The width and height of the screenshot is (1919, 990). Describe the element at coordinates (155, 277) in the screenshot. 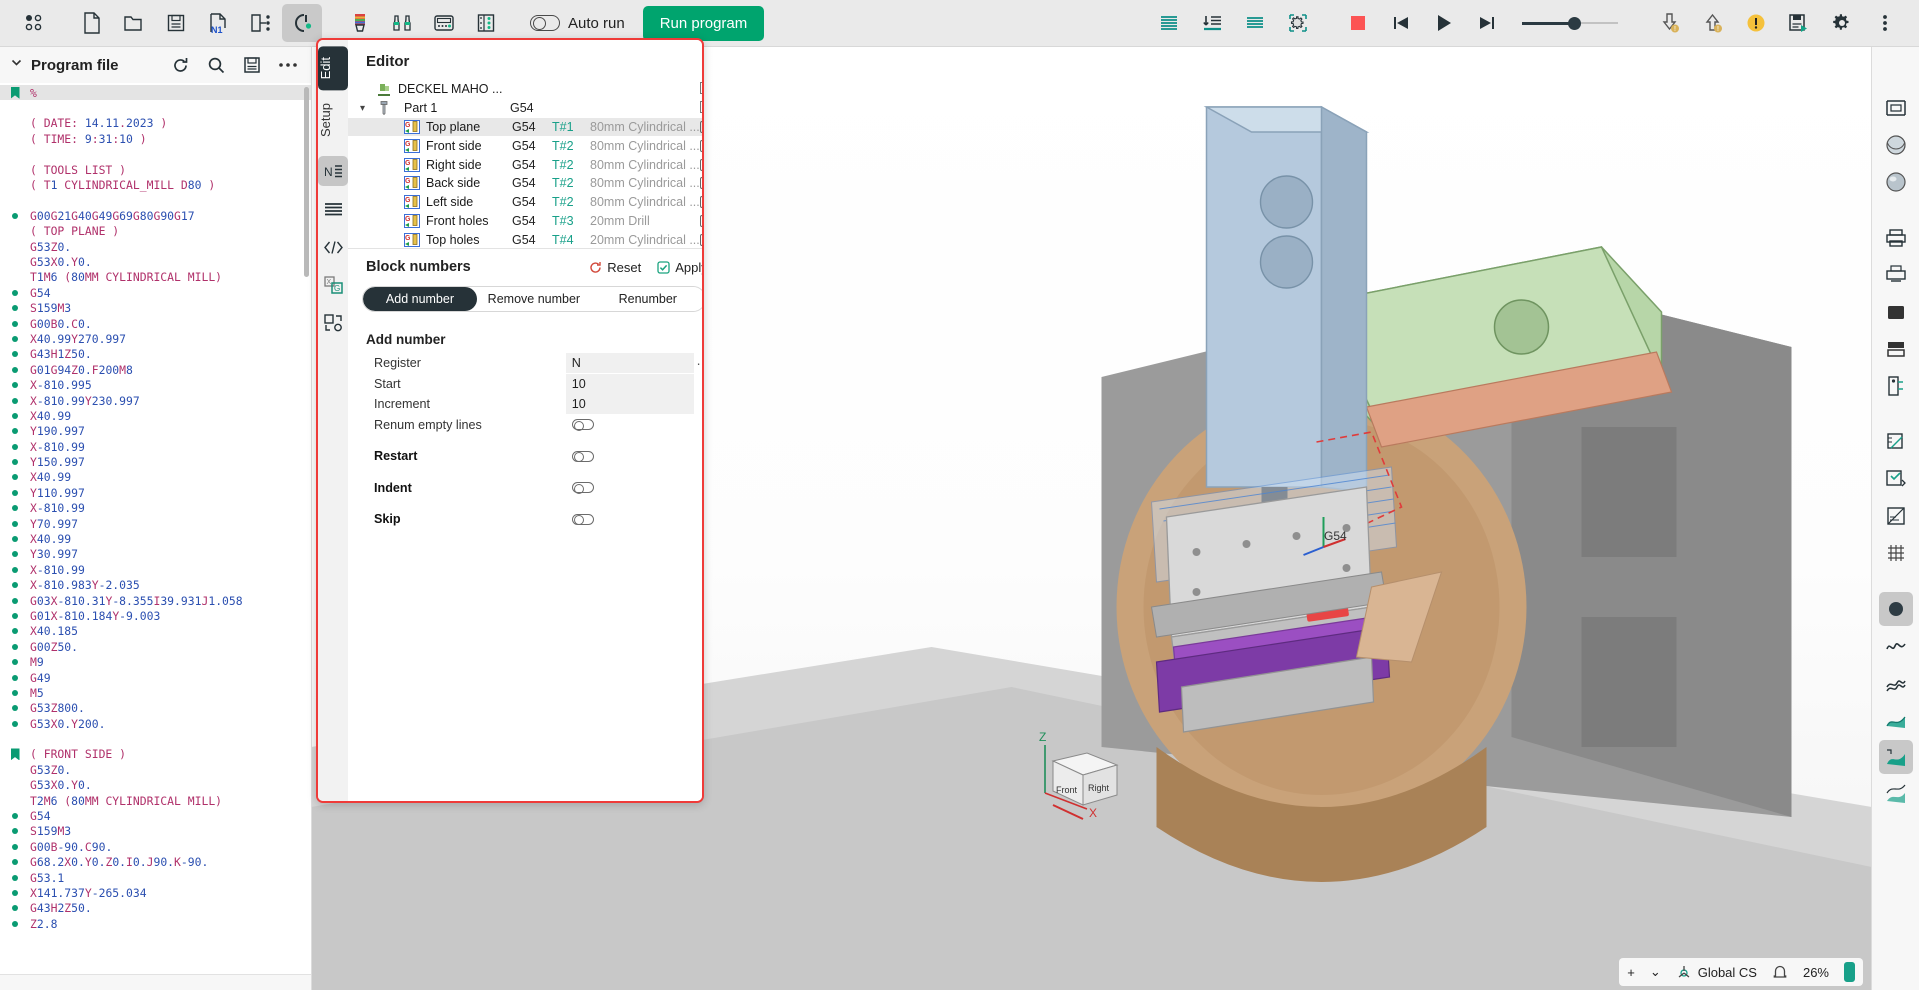

I see `gcode-line: T1M6 (80MM CYLINDRICAL MILL)` at that location.